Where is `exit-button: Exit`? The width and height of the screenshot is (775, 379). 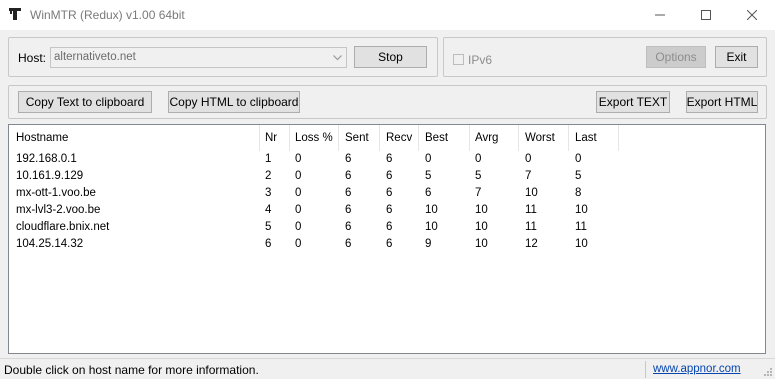 exit-button: Exit is located at coordinates (736, 57).